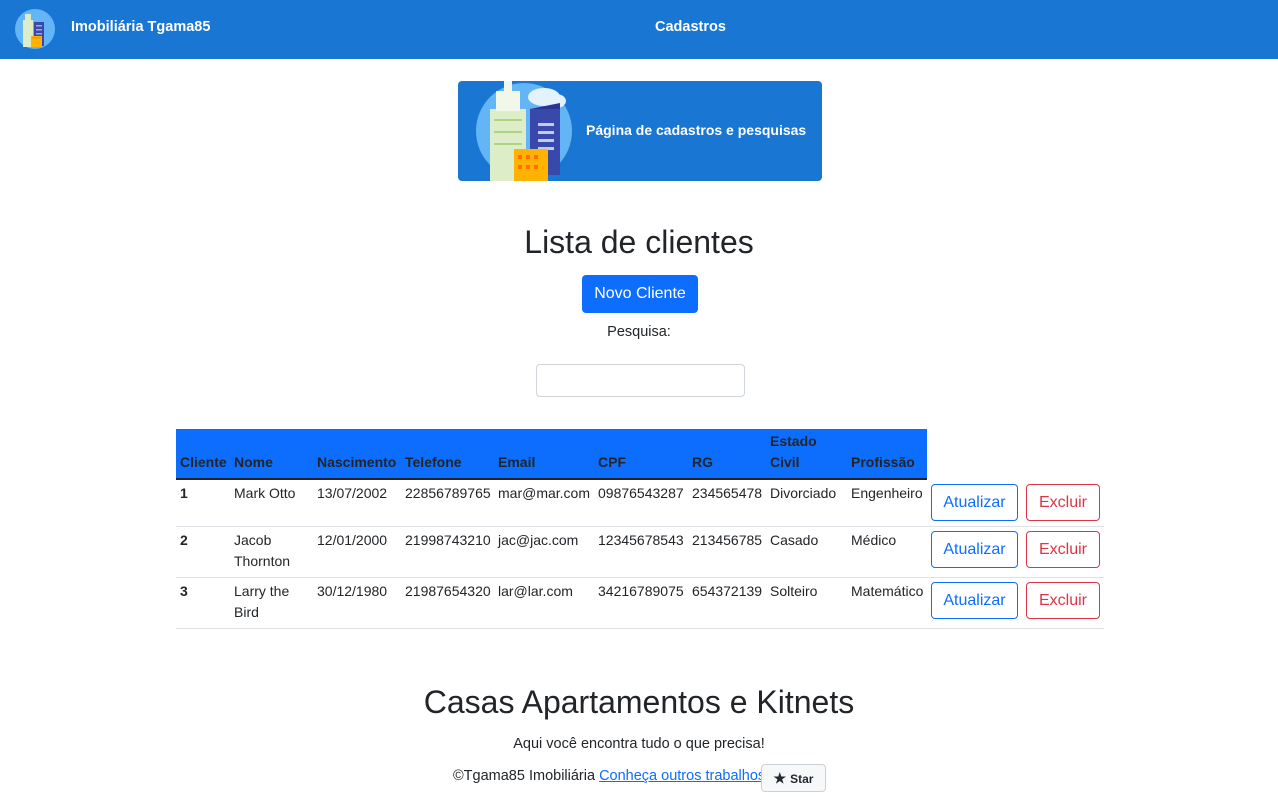 The image size is (1278, 797). What do you see at coordinates (352, 493) in the screenshot?
I see `cell-nascimento: 13/07/2002` at bounding box center [352, 493].